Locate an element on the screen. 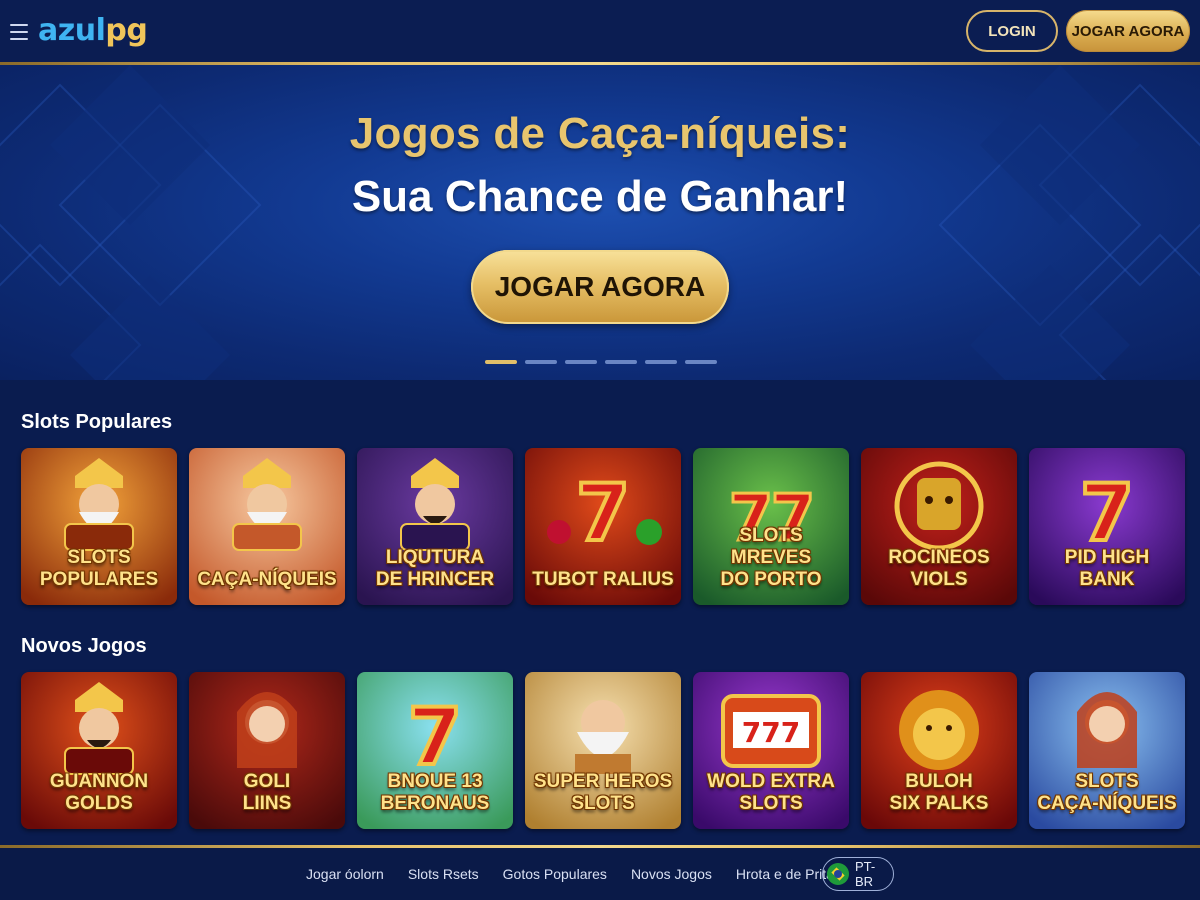 The image size is (1200, 900). game-title: CAÇA-NÍQUEIS is located at coordinates (267, 579).